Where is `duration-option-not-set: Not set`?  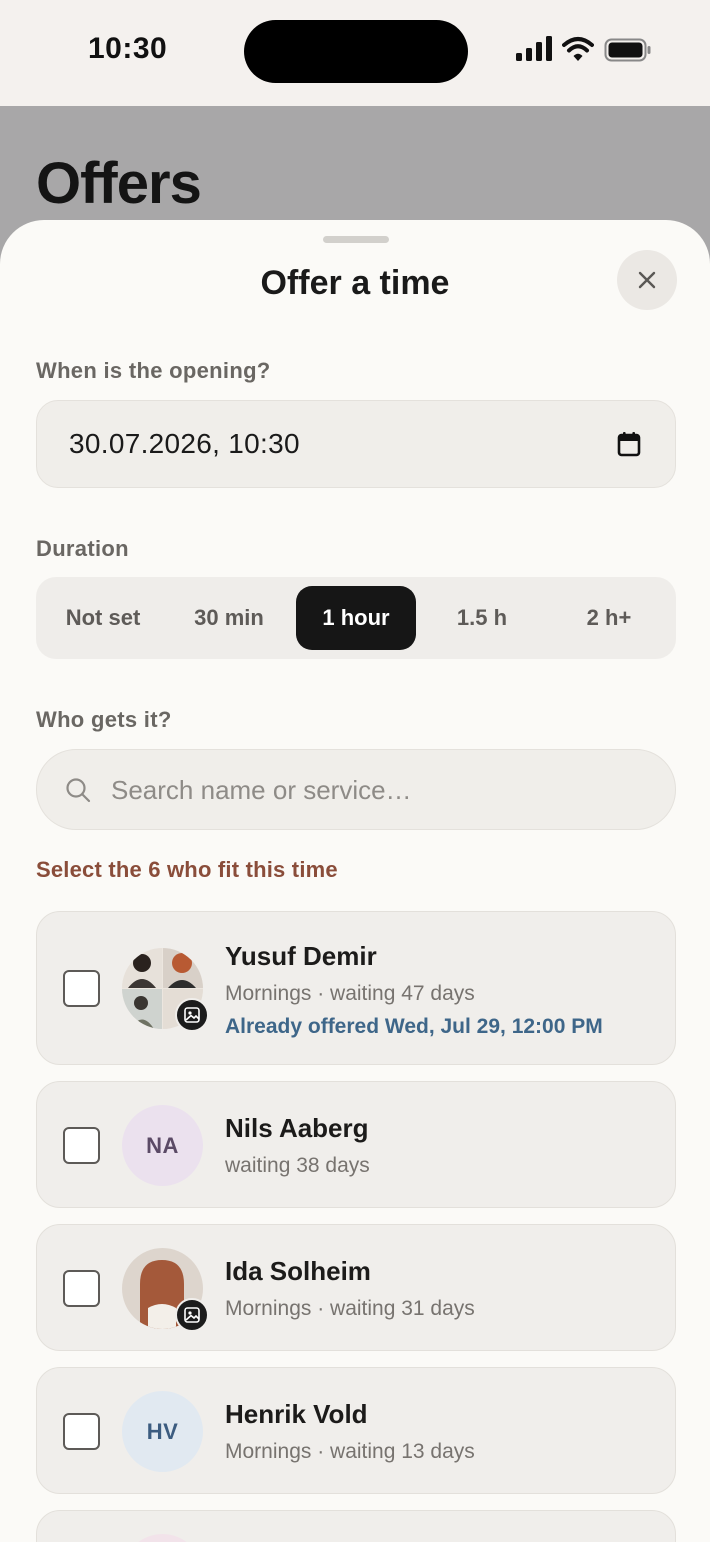 duration-option-not-set: Not set is located at coordinates (103, 618).